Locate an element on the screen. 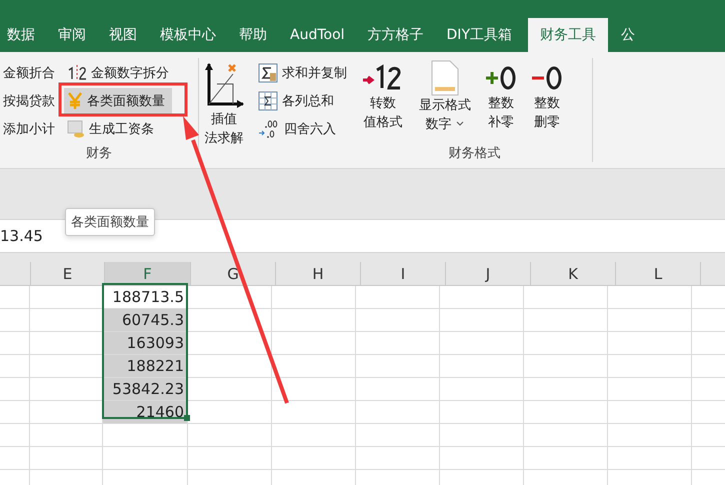 This screenshot has width=725, height=485. table-cell: 60745.3 is located at coordinates (145, 320).